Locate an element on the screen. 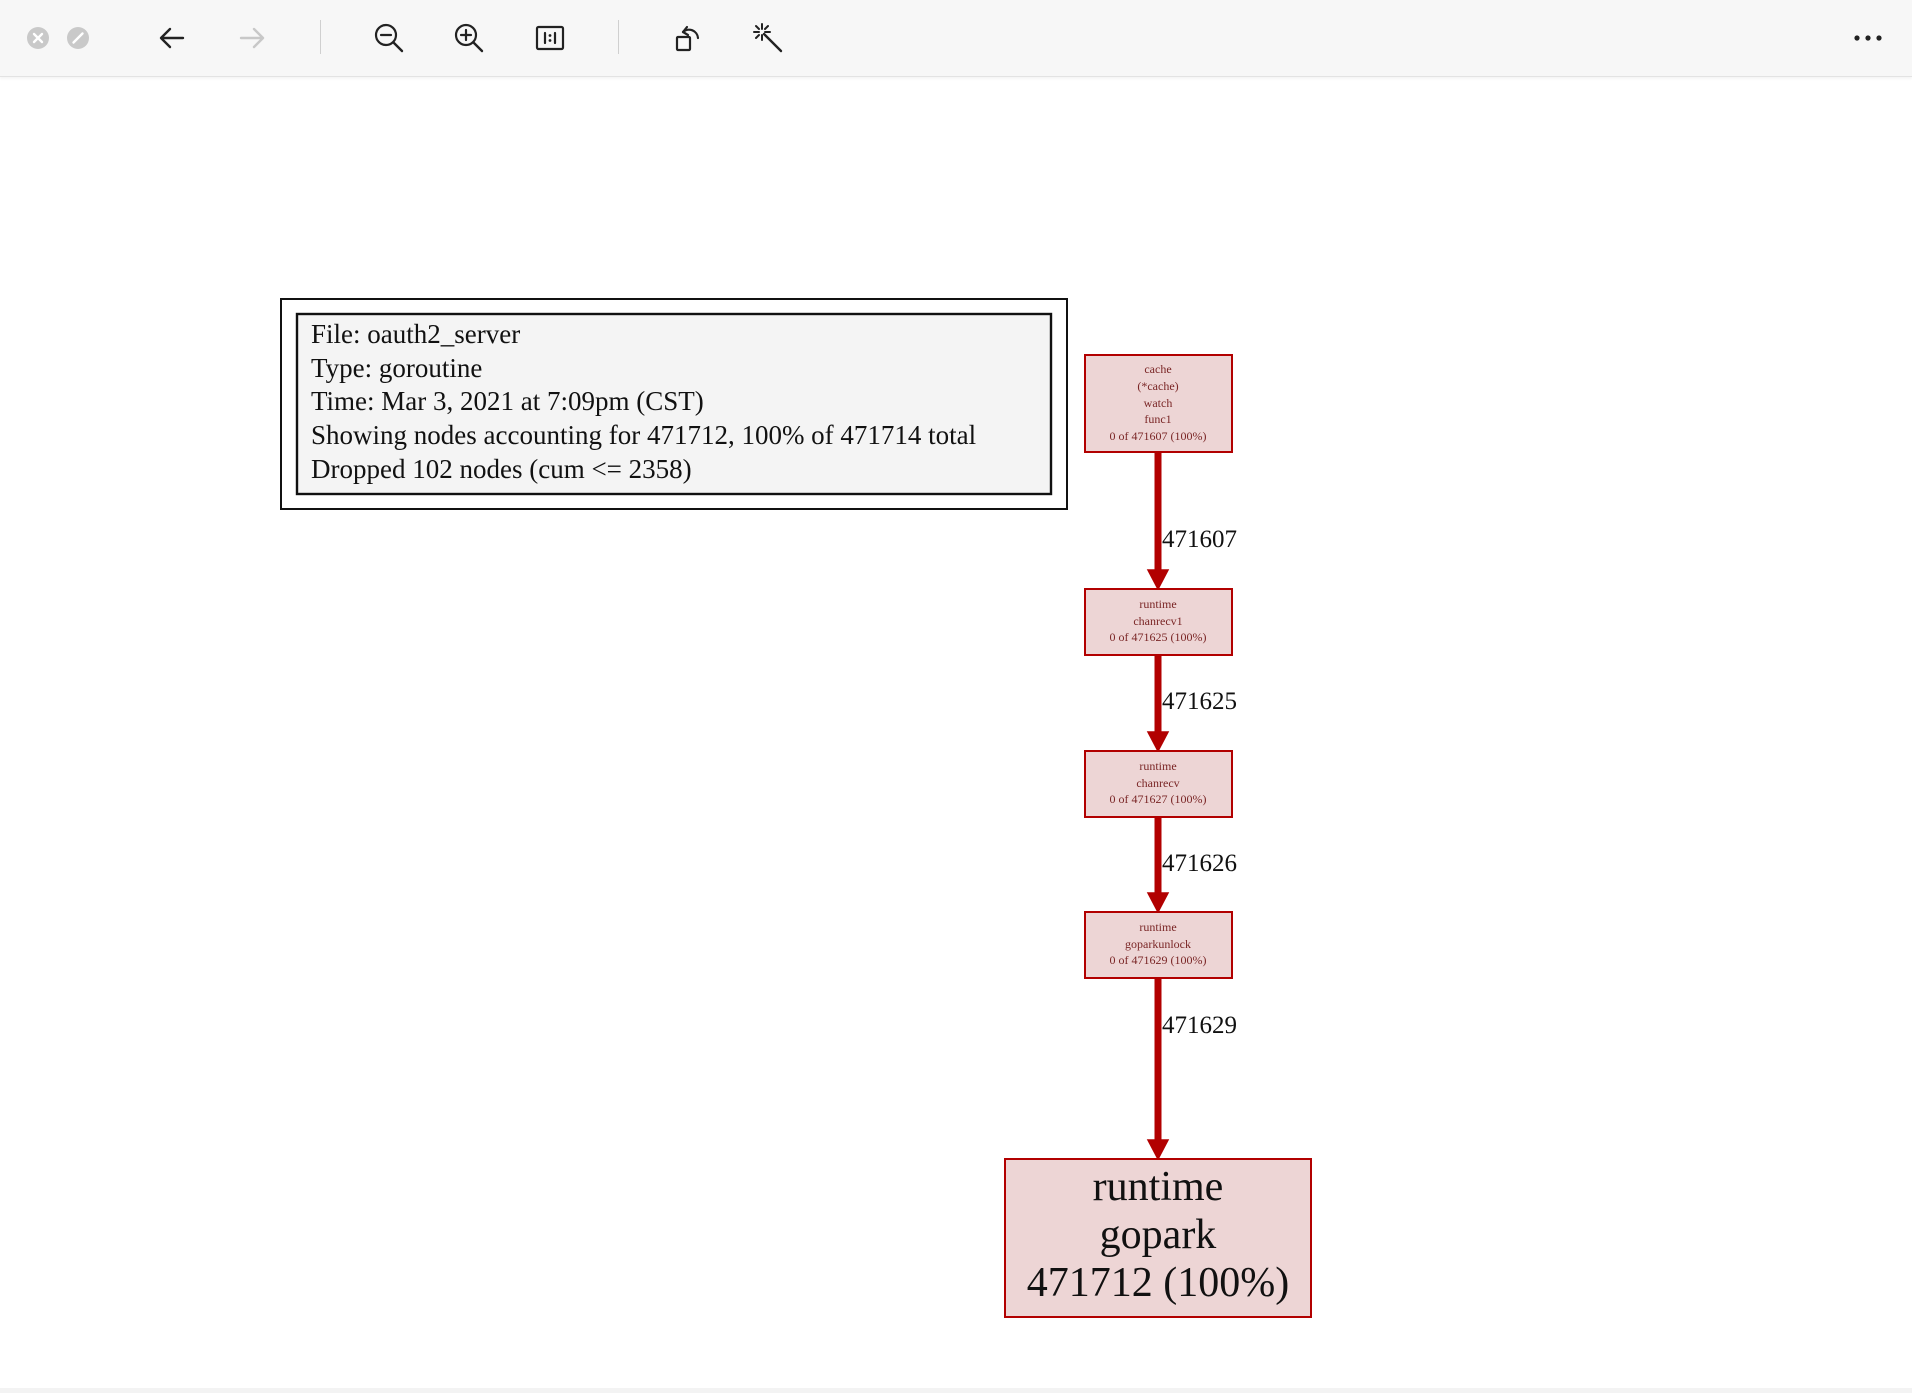 This screenshot has width=1912, height=1393. close-icon is located at coordinates (38, 38).